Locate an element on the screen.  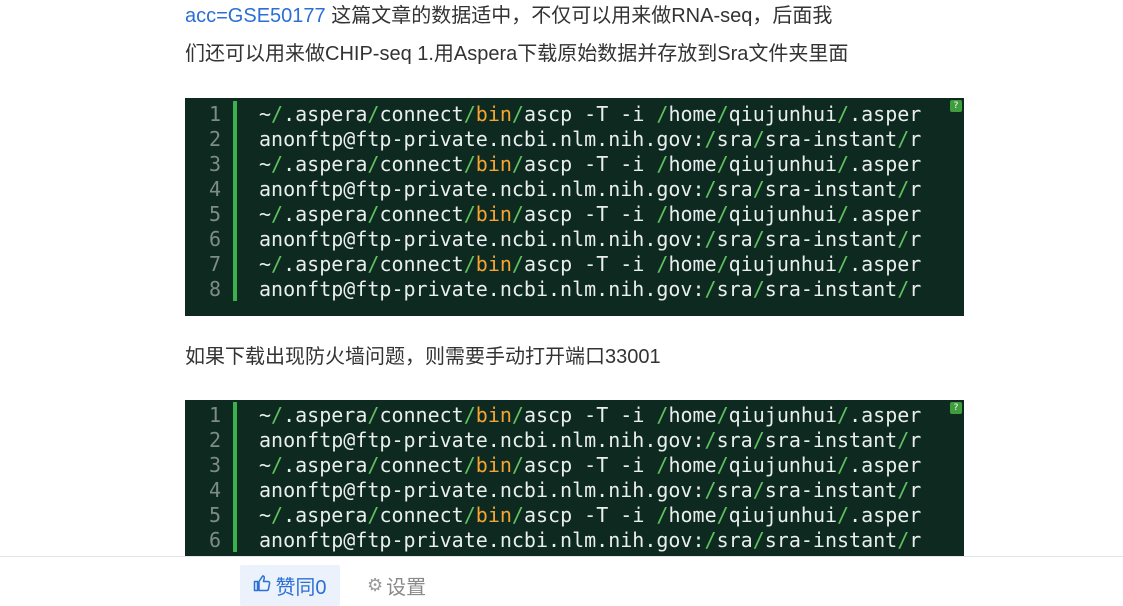
settings-link: ⚙ 设置 is located at coordinates (396, 585).